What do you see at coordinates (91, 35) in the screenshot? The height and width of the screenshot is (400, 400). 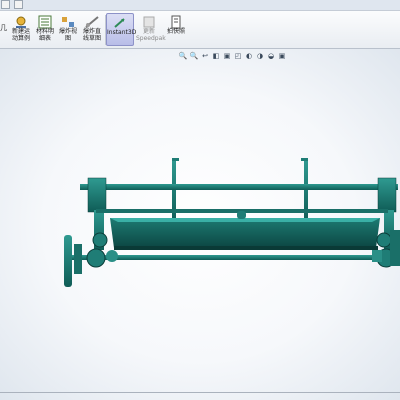 I see `explode-line-sketch-label: 爆炸直 线草图` at bounding box center [91, 35].